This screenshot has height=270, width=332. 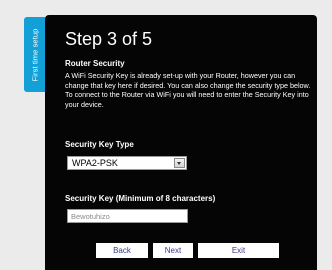 I want to click on page-title: Step 3 of 5, so click(x=109, y=39).